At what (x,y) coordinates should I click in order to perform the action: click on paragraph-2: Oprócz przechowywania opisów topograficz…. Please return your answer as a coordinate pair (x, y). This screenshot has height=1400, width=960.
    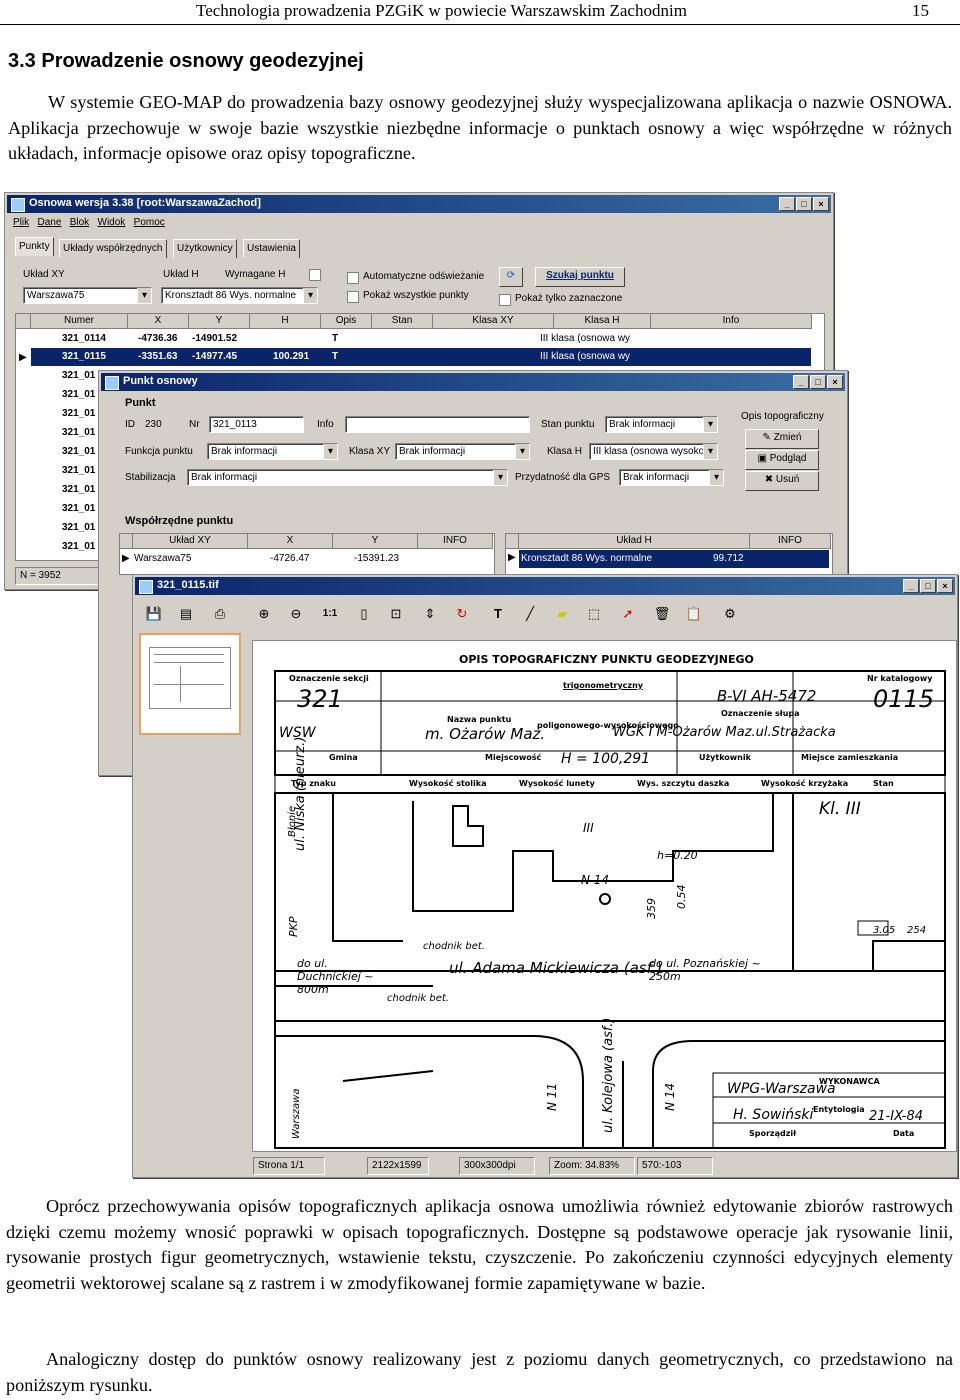
    Looking at the image, I should click on (479, 1245).